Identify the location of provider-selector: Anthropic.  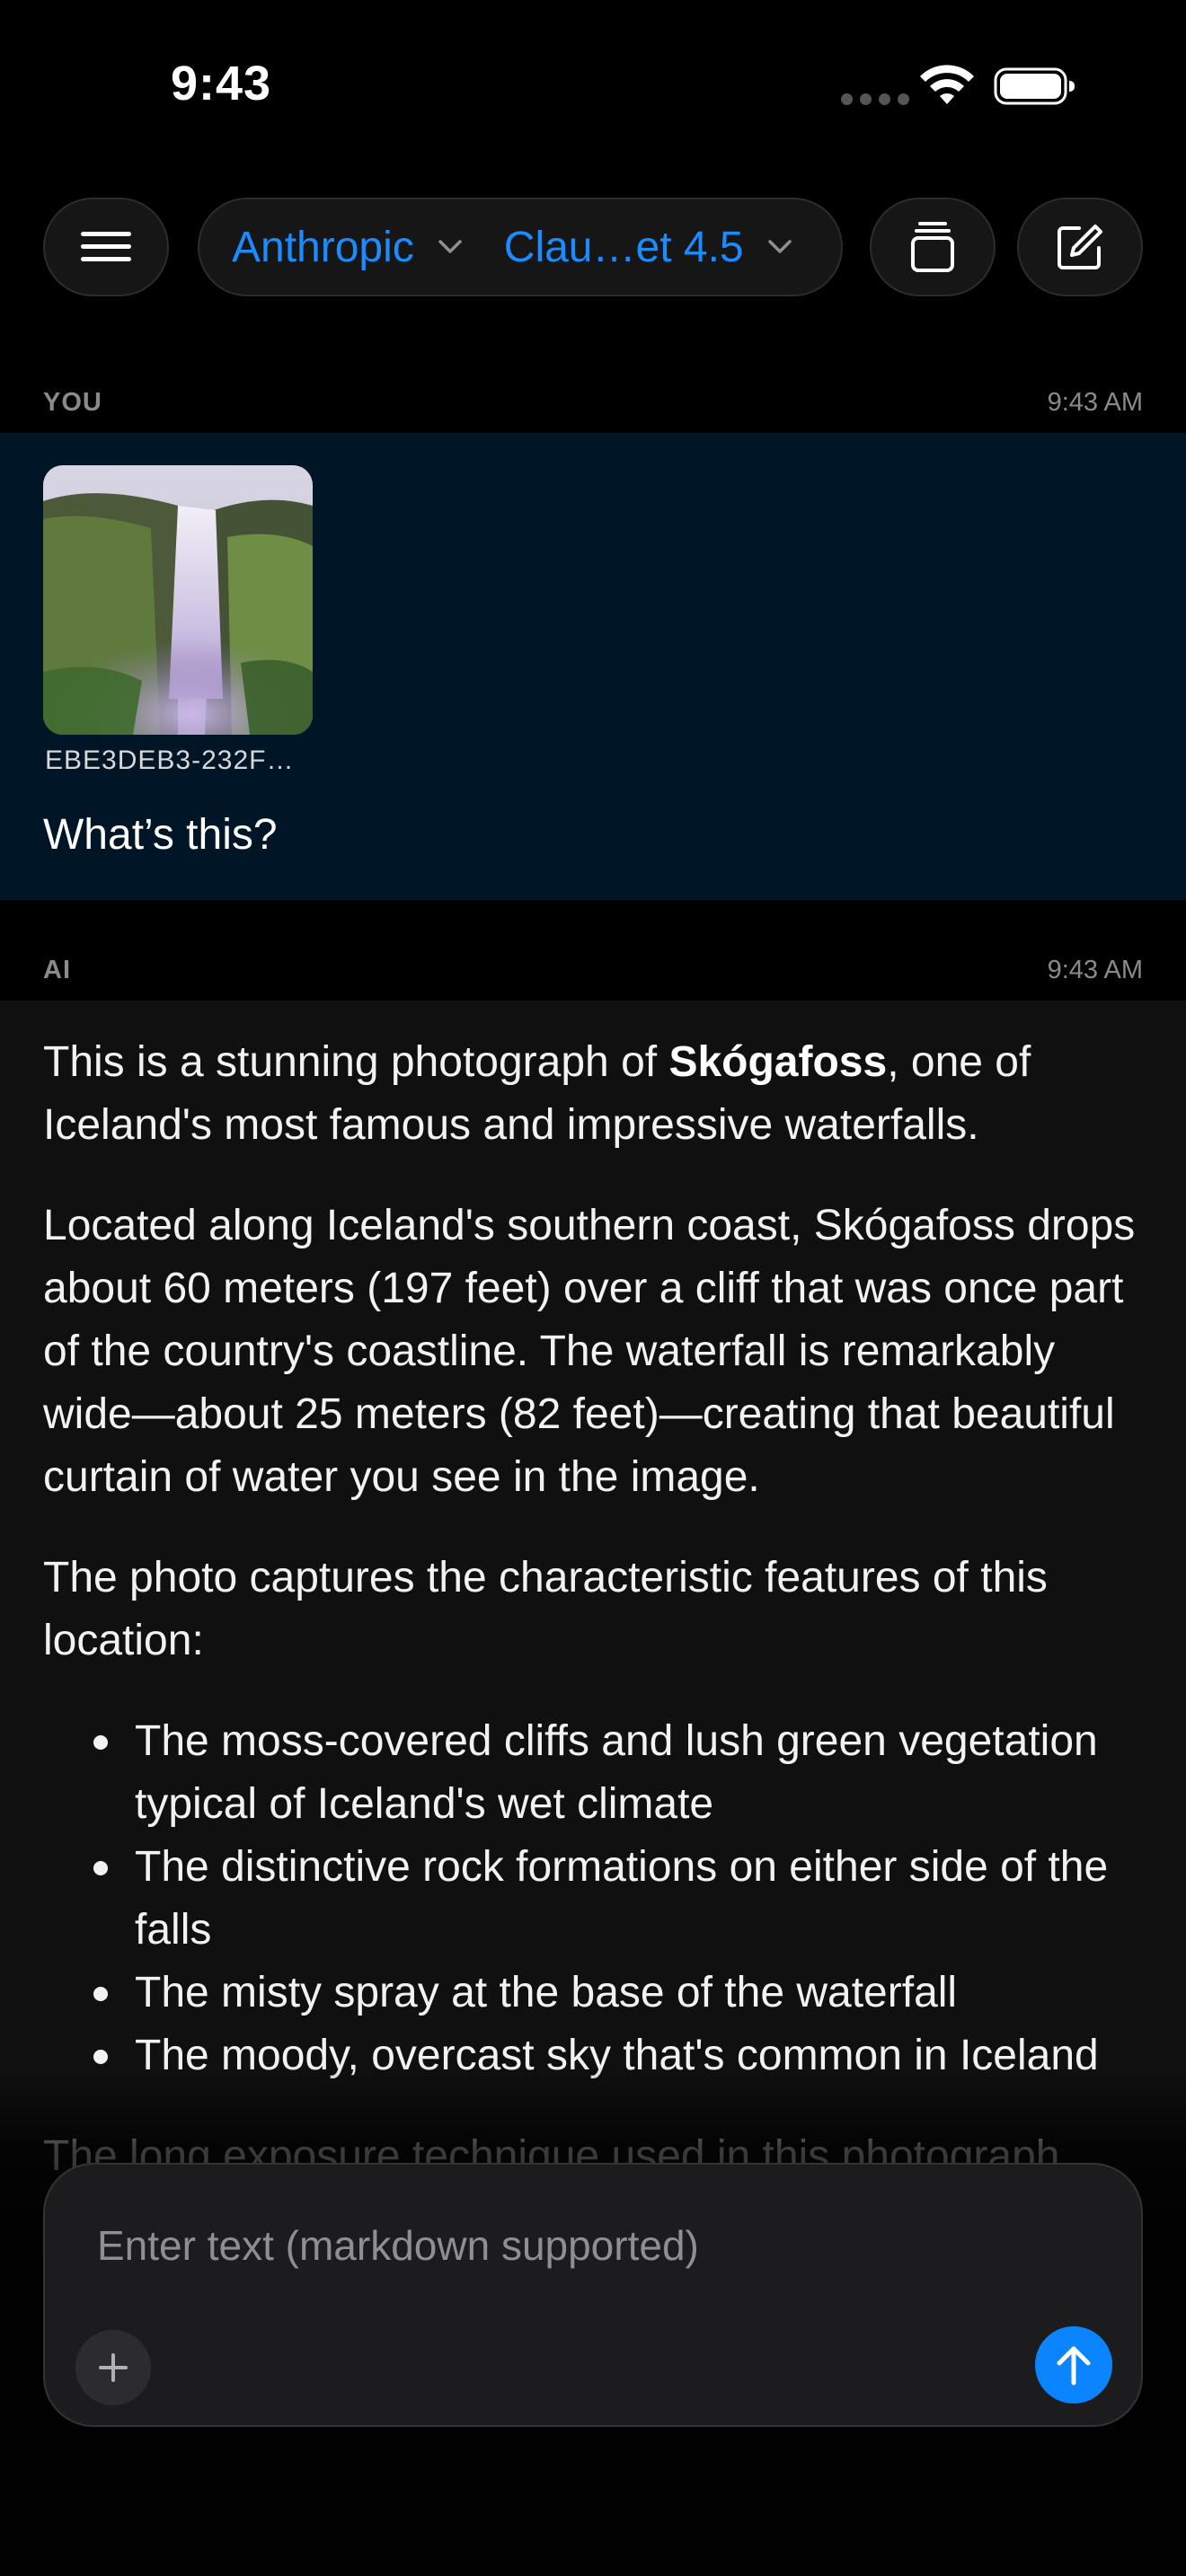
(368, 247).